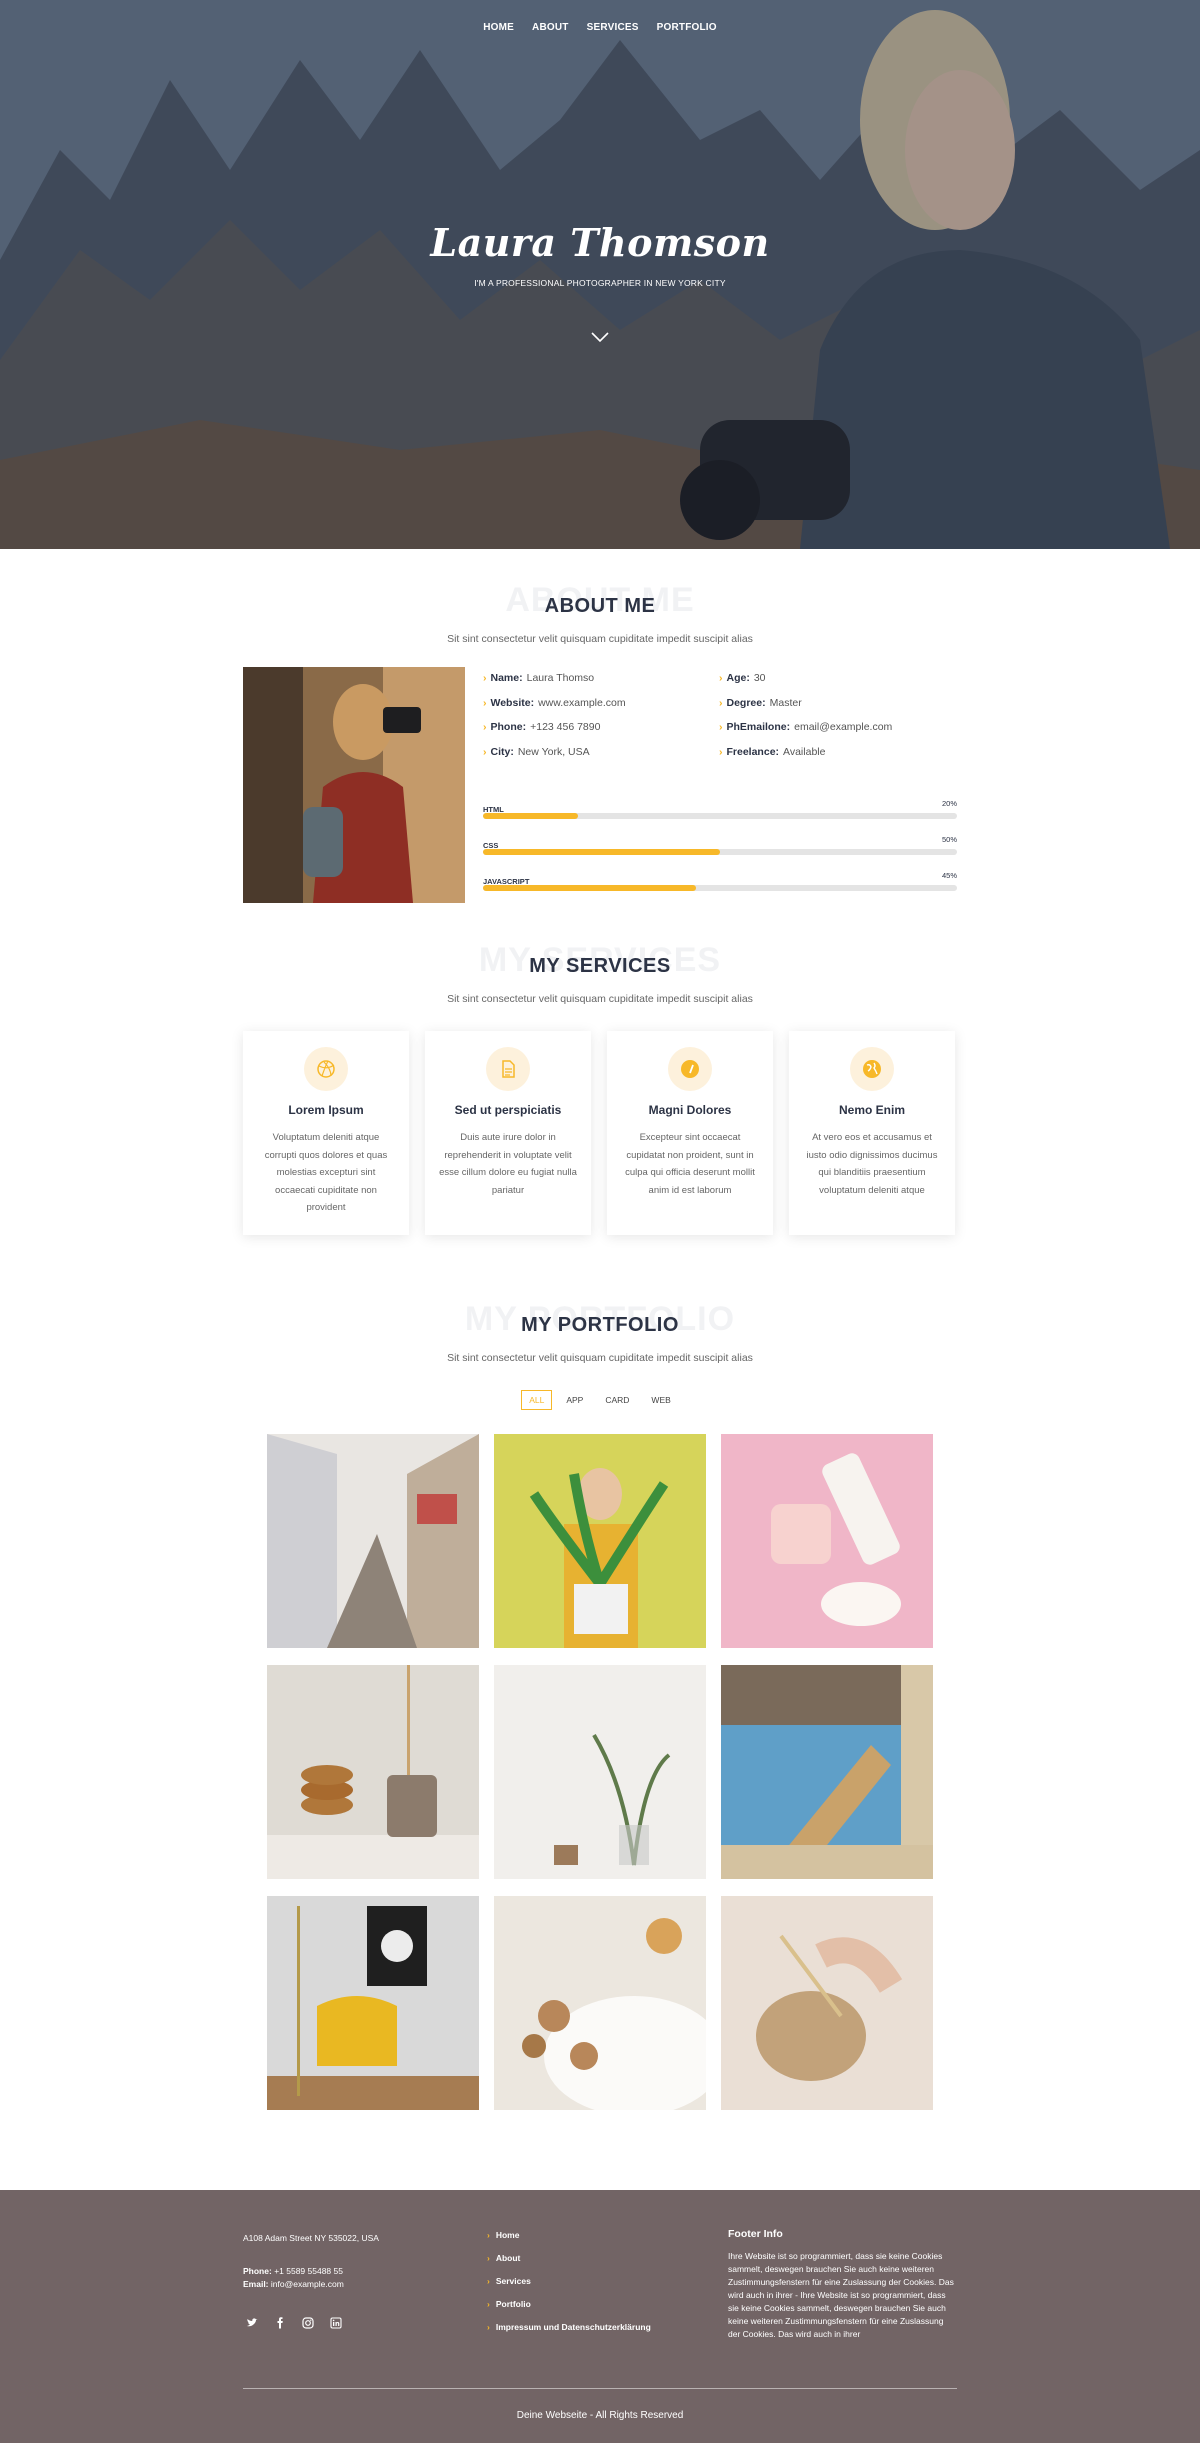 The height and width of the screenshot is (2445, 1200). I want to click on portfolio-item-yellow-chair, so click(373, 2003).